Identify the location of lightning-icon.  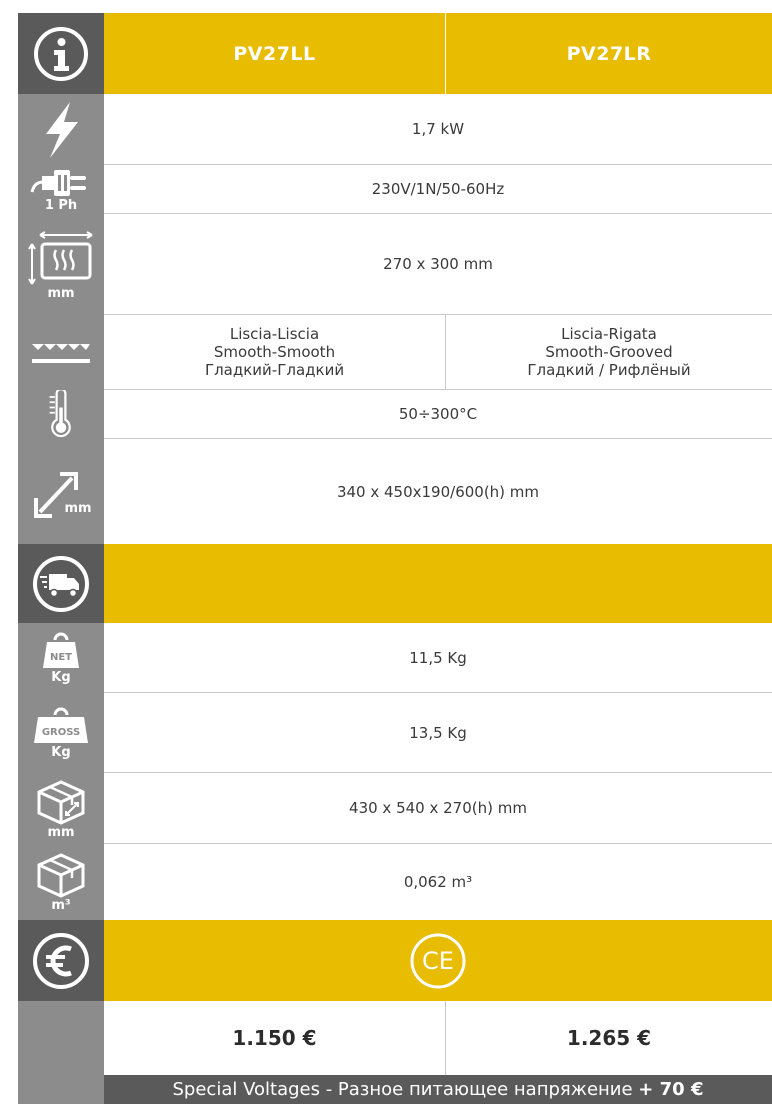
(62, 129).